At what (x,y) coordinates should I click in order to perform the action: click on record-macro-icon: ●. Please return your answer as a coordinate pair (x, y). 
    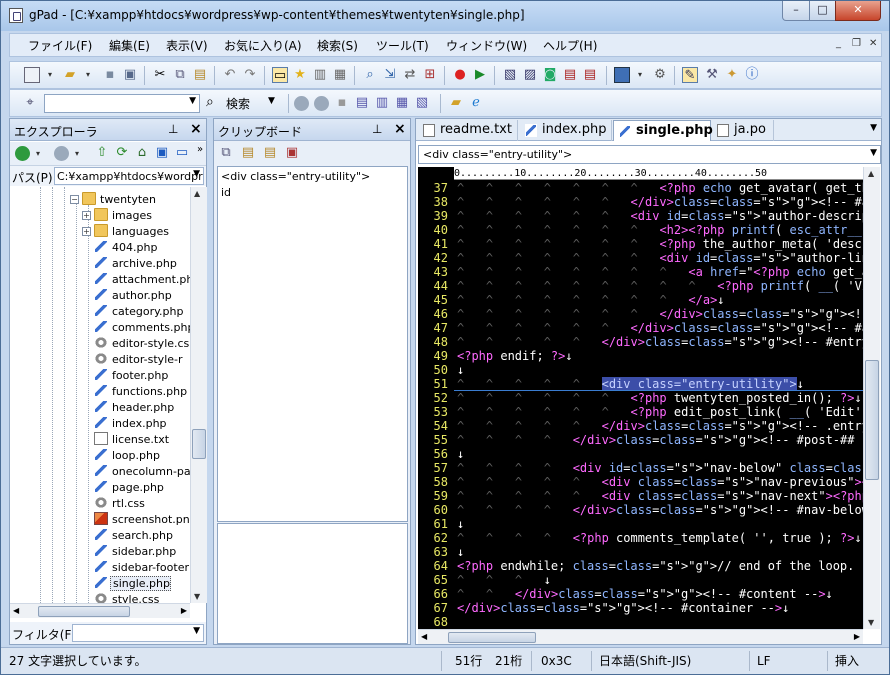
    Looking at the image, I should click on (460, 75).